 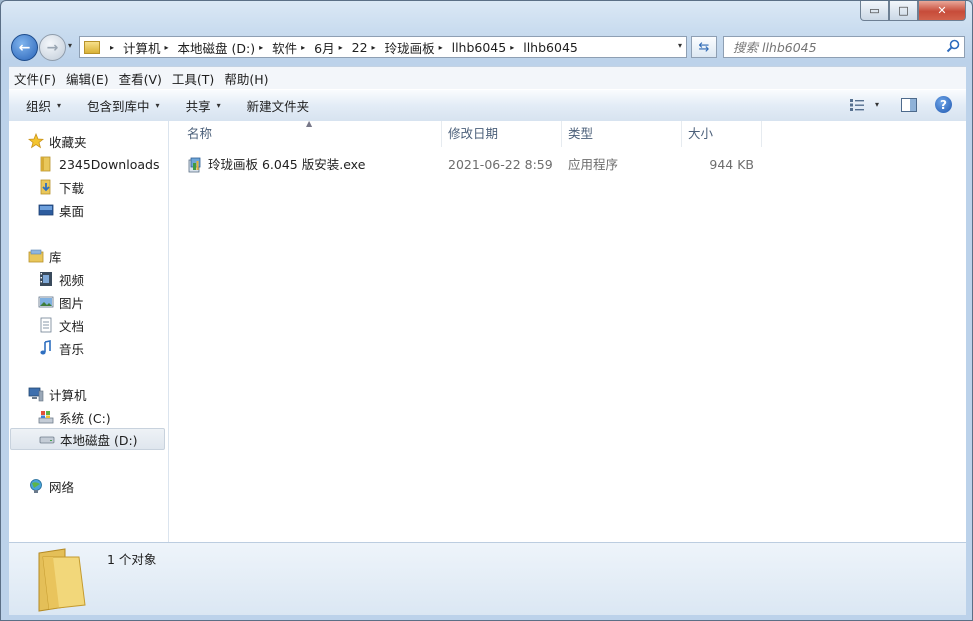 What do you see at coordinates (203, 105) in the screenshot?
I see `share-button: 共享 ▾` at bounding box center [203, 105].